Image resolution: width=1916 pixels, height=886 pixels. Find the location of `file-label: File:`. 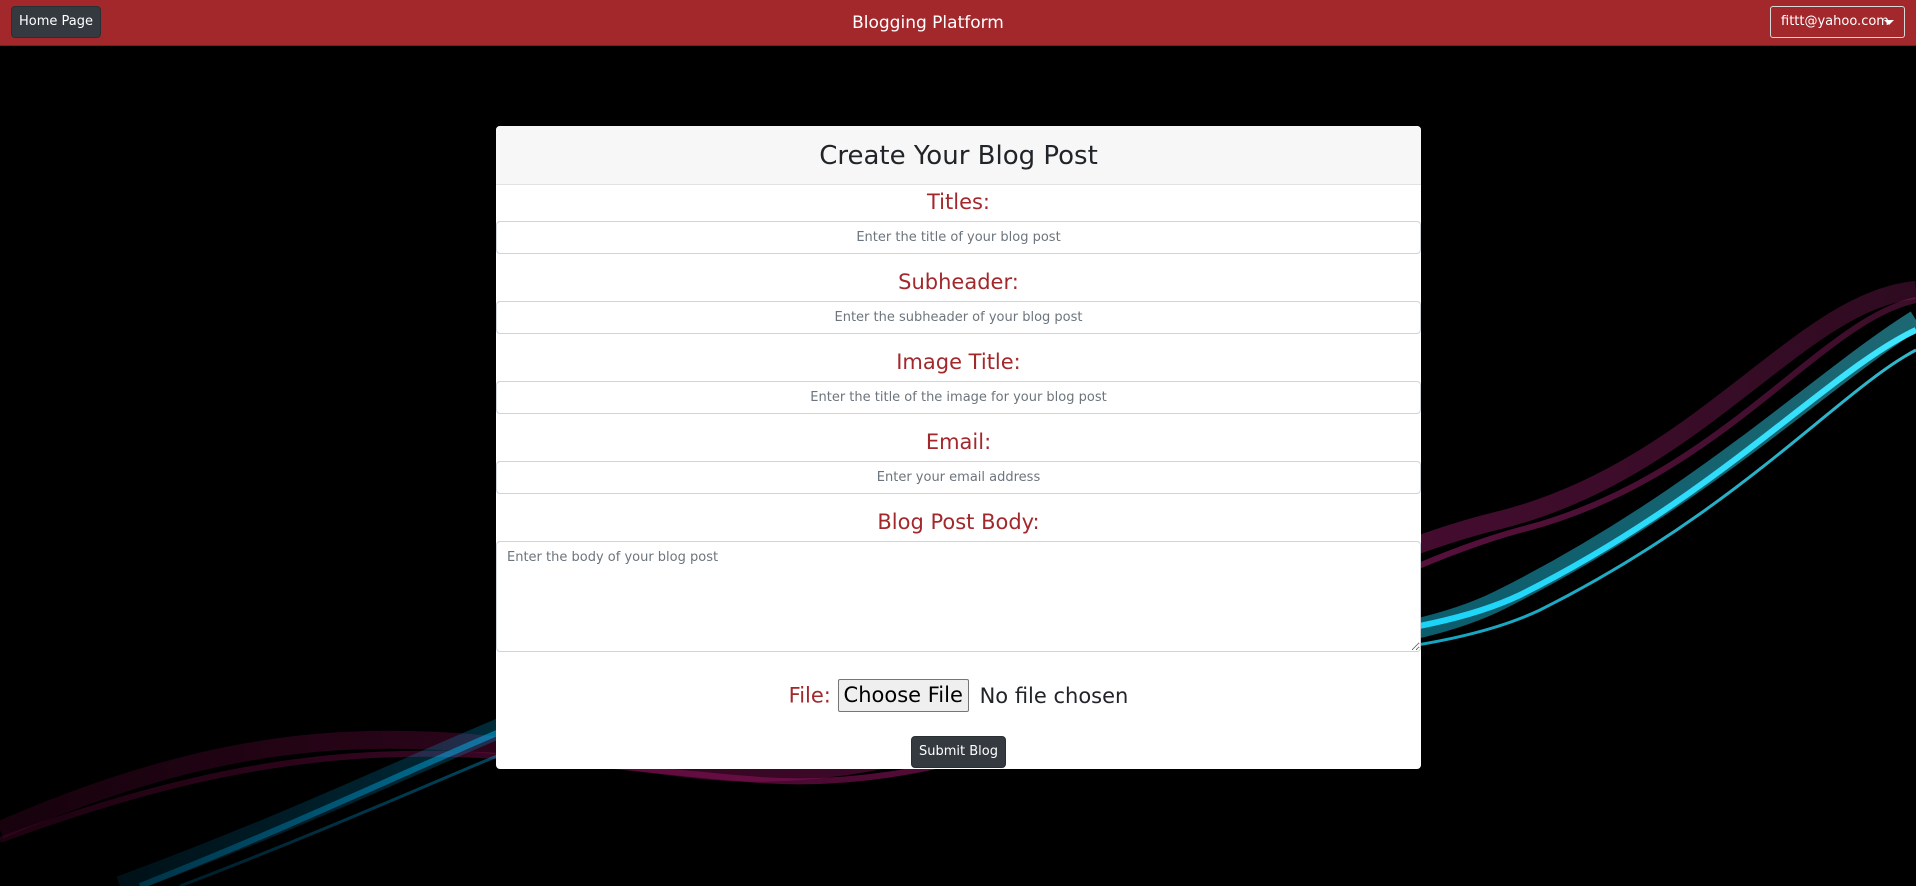

file-label: File: is located at coordinates (809, 695).